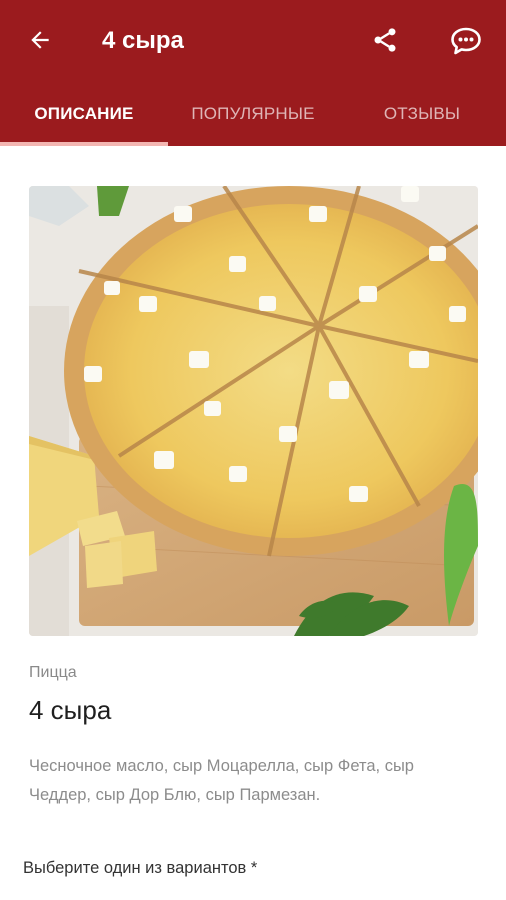 This screenshot has width=506, height=900. I want to click on share-icon, so click(385, 40).